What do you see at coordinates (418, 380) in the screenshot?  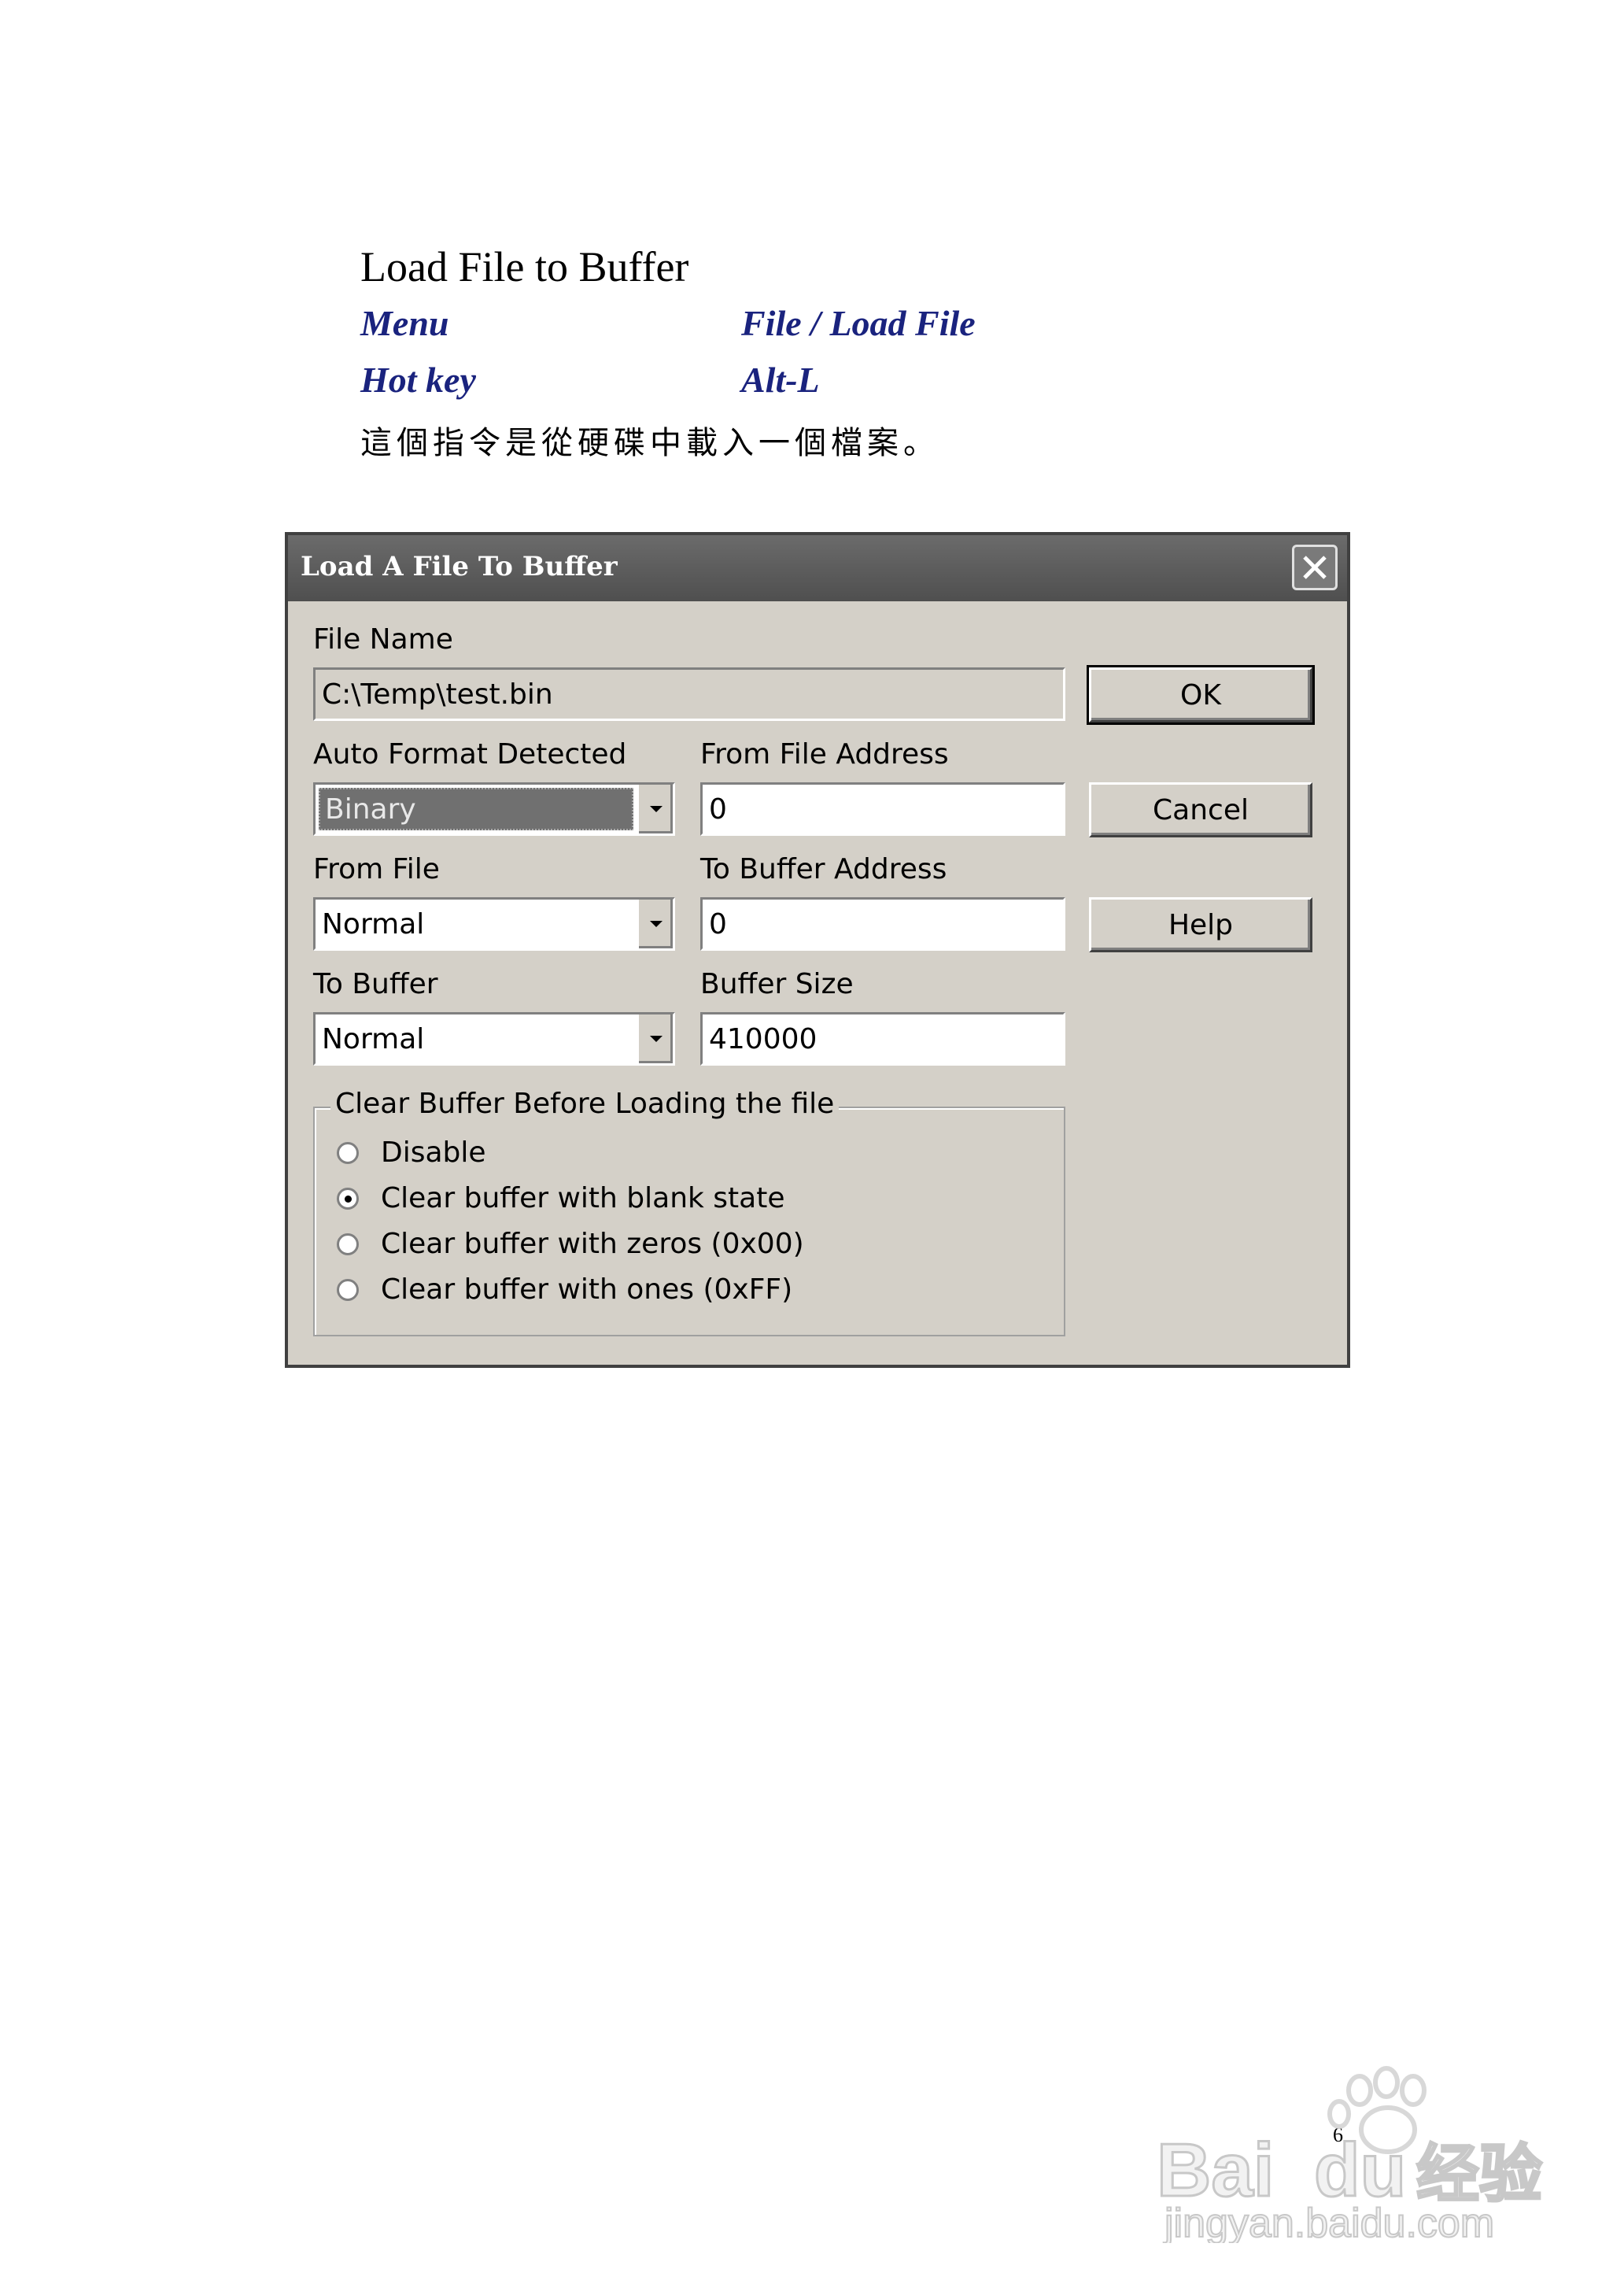 I see `hotkey-label: Hot key` at bounding box center [418, 380].